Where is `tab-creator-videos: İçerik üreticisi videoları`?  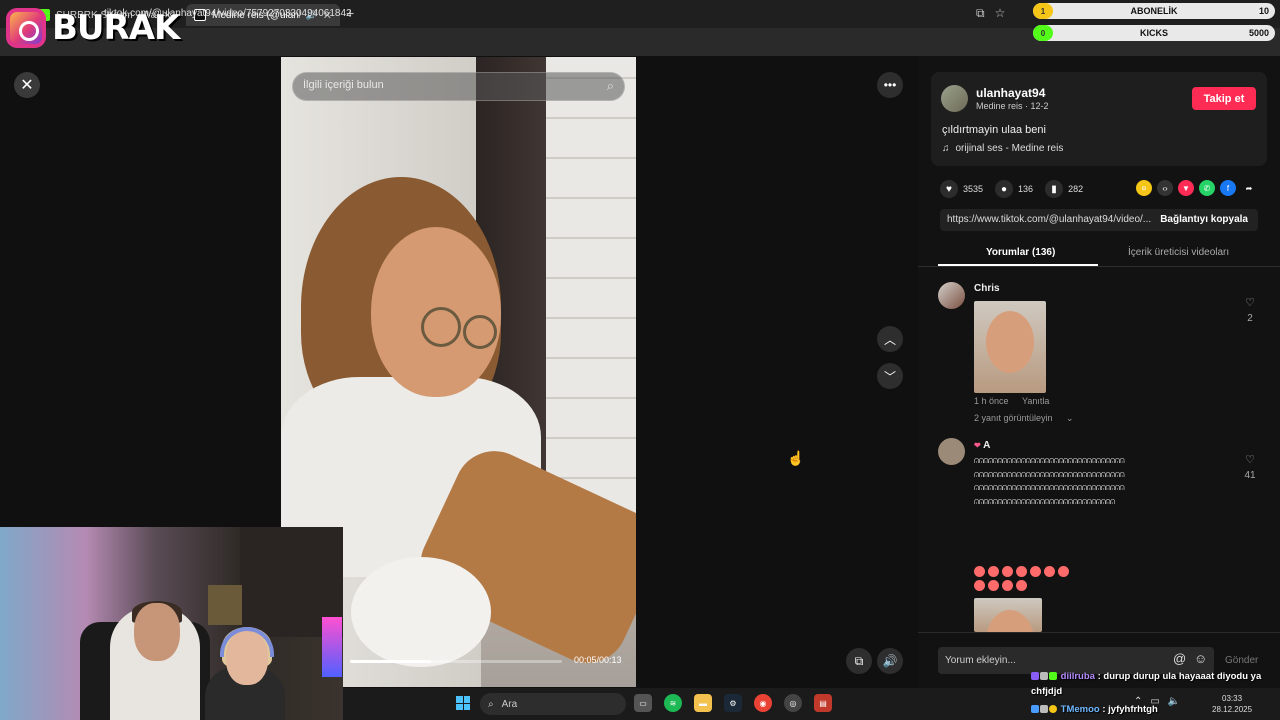
tab-creator-videos: İçerik üreticisi videoları is located at coordinates (1178, 252).